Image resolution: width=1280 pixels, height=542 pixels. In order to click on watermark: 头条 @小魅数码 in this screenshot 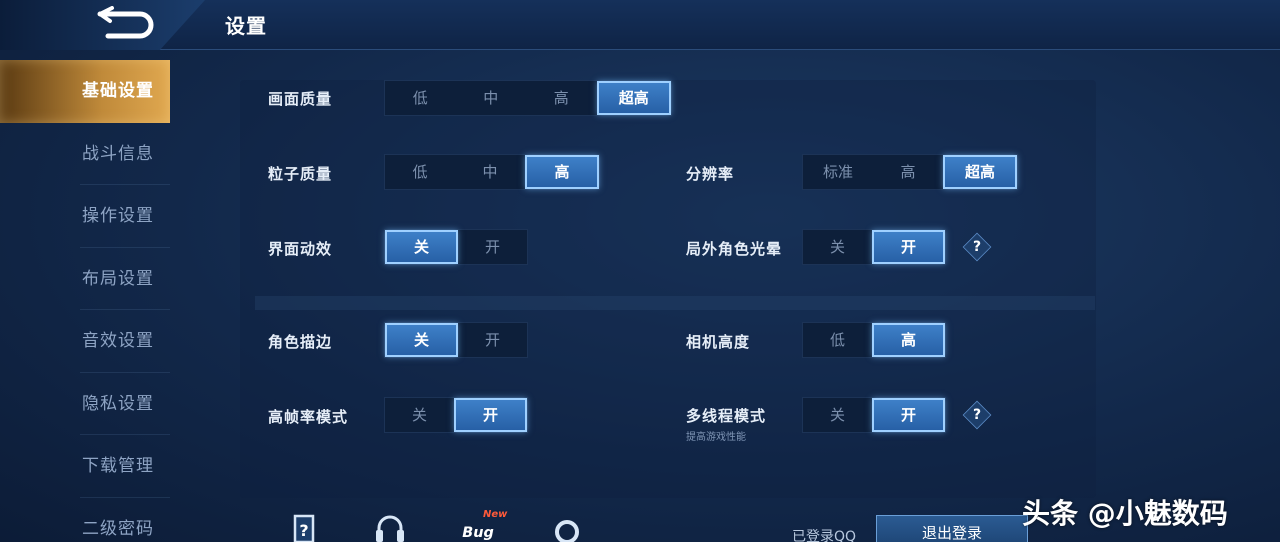, I will do `click(1125, 513)`.